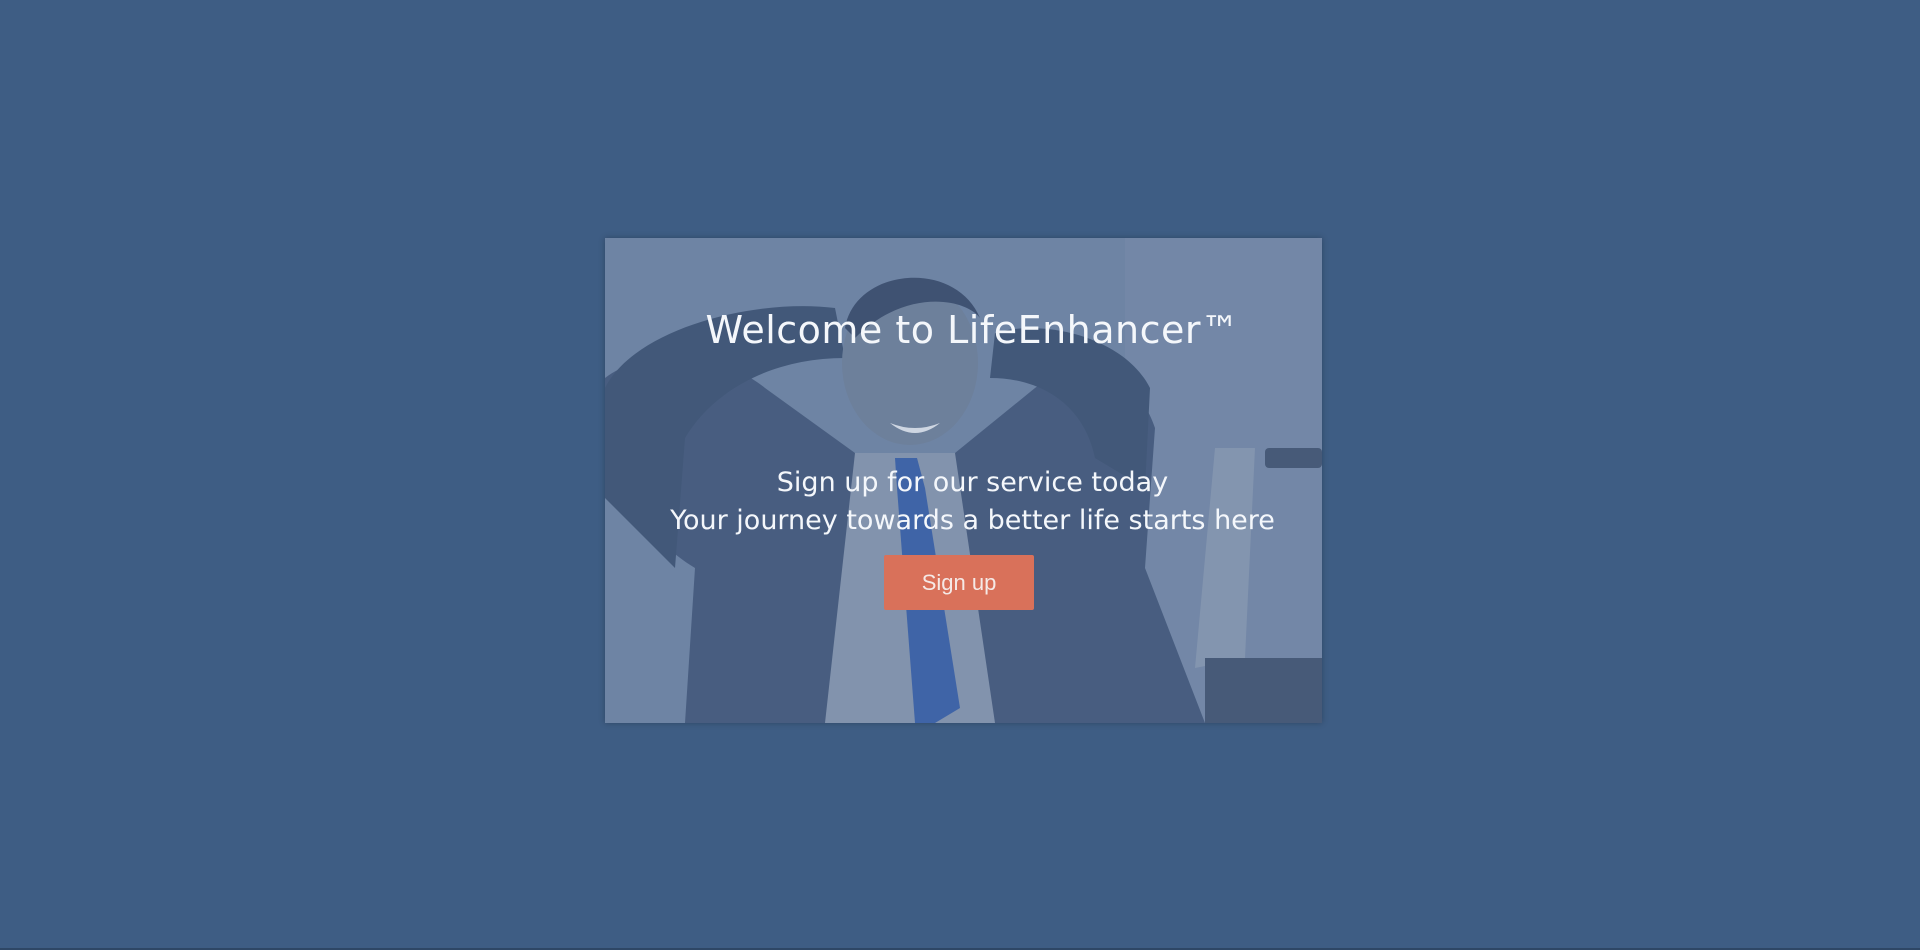 Image resolution: width=1920 pixels, height=950 pixels. What do you see at coordinates (972, 482) in the screenshot?
I see `hero-subtitle-line1: Sign up for our service today` at bounding box center [972, 482].